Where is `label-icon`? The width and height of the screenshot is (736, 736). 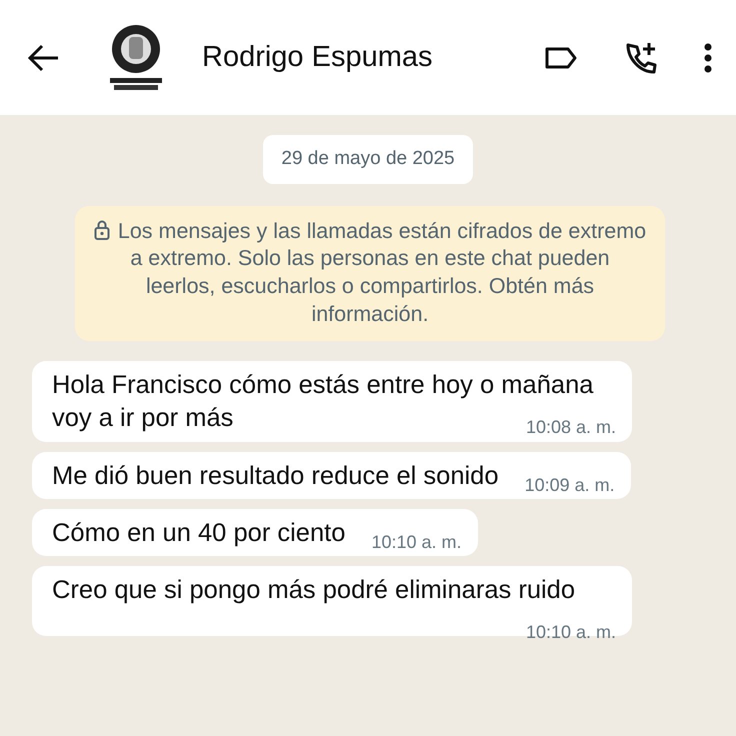 label-icon is located at coordinates (561, 58).